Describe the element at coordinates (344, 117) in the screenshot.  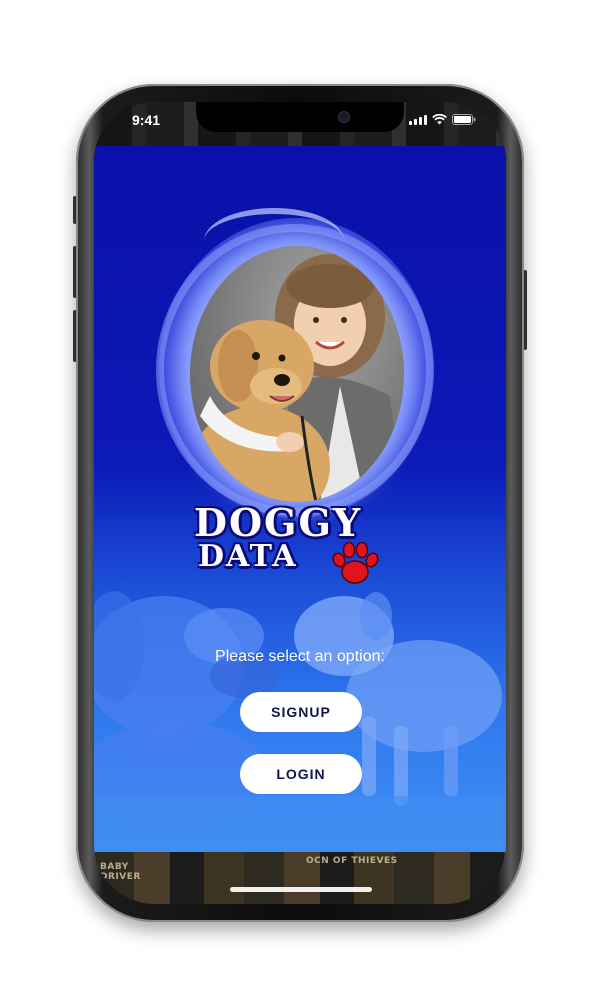
I see `camera-icon` at that location.